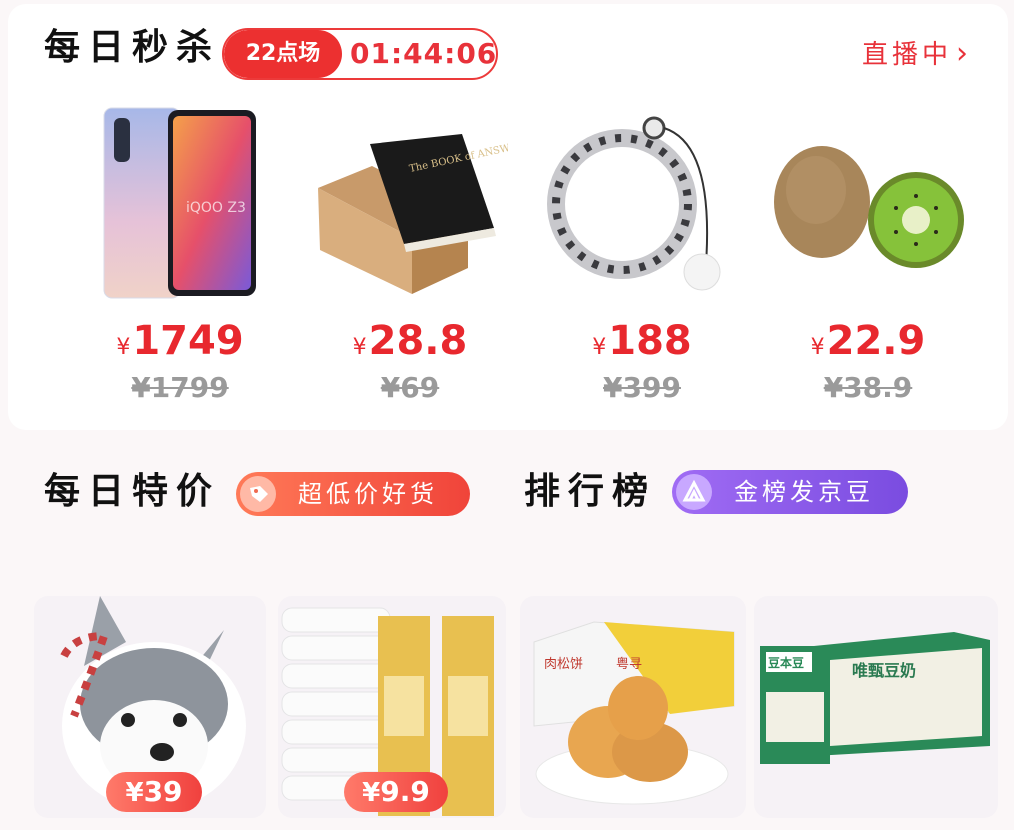  Describe the element at coordinates (216, 208) in the screenshot. I see `phone-brand-text: iQOO Z3` at that location.